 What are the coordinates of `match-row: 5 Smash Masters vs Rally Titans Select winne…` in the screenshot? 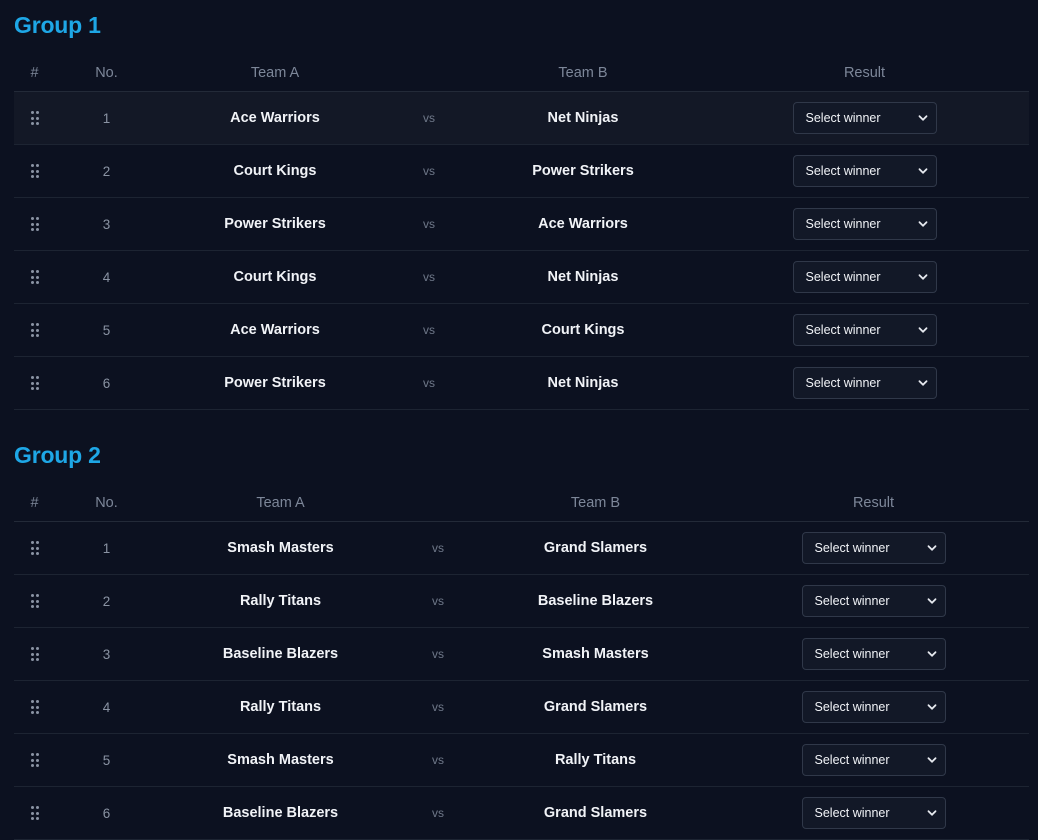 It's located at (521, 760).